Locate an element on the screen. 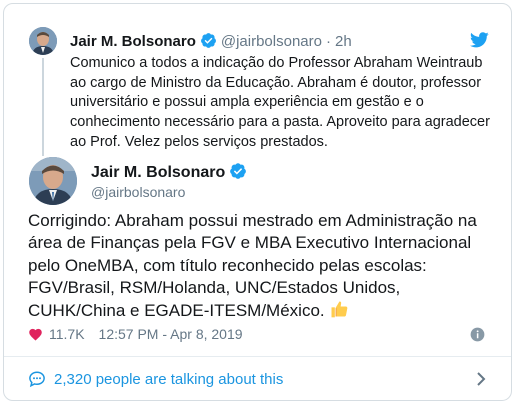 The image size is (517, 407). tweet-meta: 11.7K 12:57 PM - Apr 8, 2019 is located at coordinates (135, 334).